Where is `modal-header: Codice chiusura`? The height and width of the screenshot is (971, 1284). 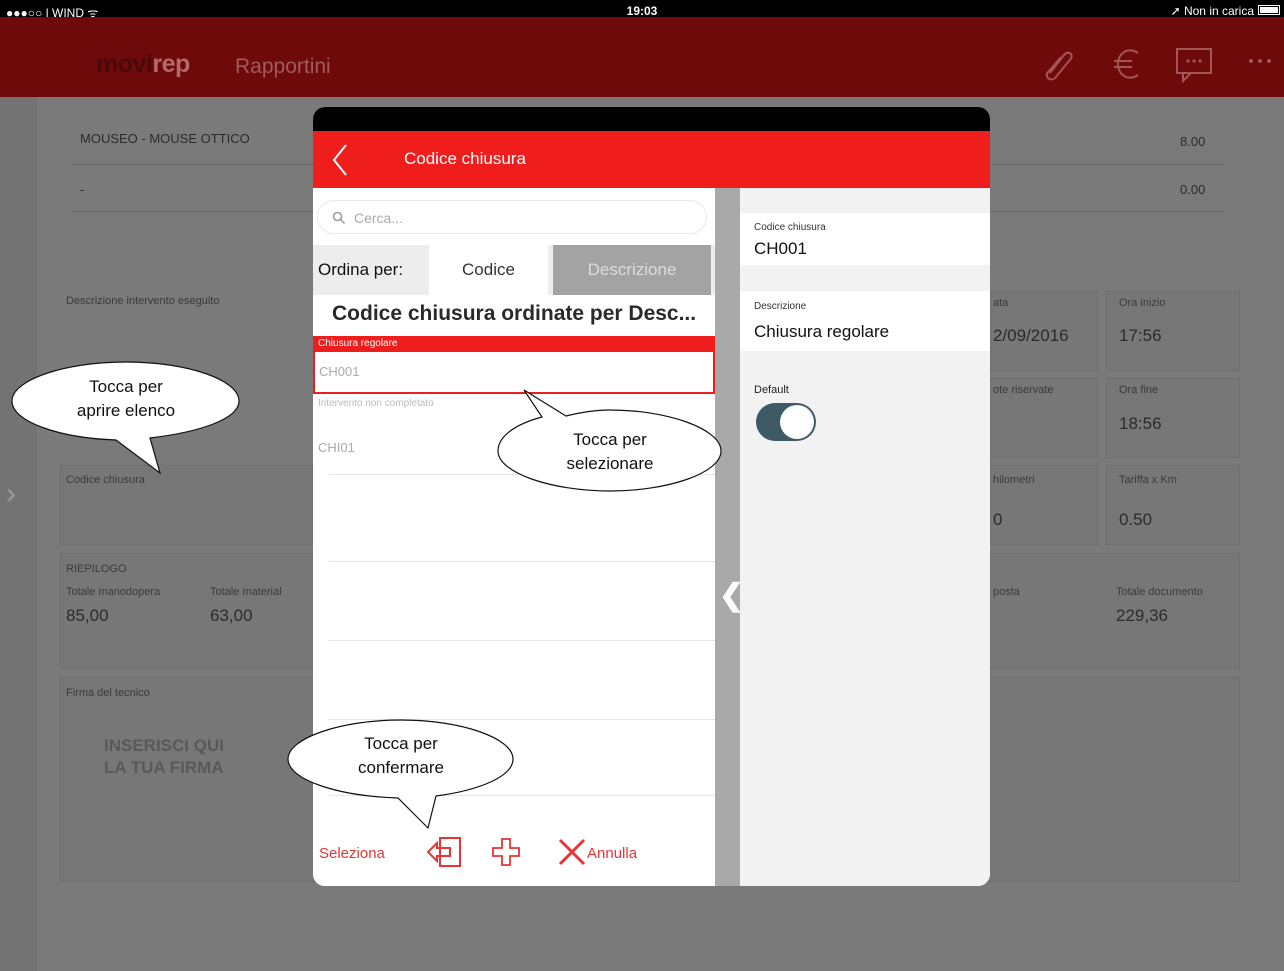
modal-header: Codice chiusura is located at coordinates (651, 159).